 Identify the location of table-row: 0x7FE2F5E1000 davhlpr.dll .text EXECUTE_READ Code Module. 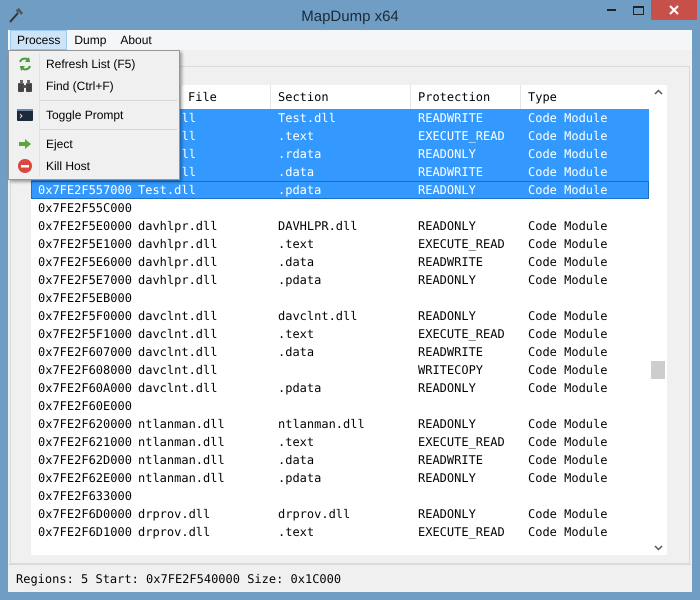
(340, 244).